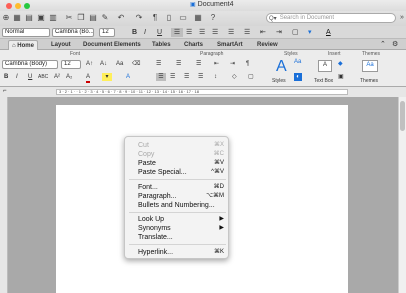 The width and height of the screenshot is (406, 293). I want to click on pilcrow-icon: ¶, so click(155, 18).